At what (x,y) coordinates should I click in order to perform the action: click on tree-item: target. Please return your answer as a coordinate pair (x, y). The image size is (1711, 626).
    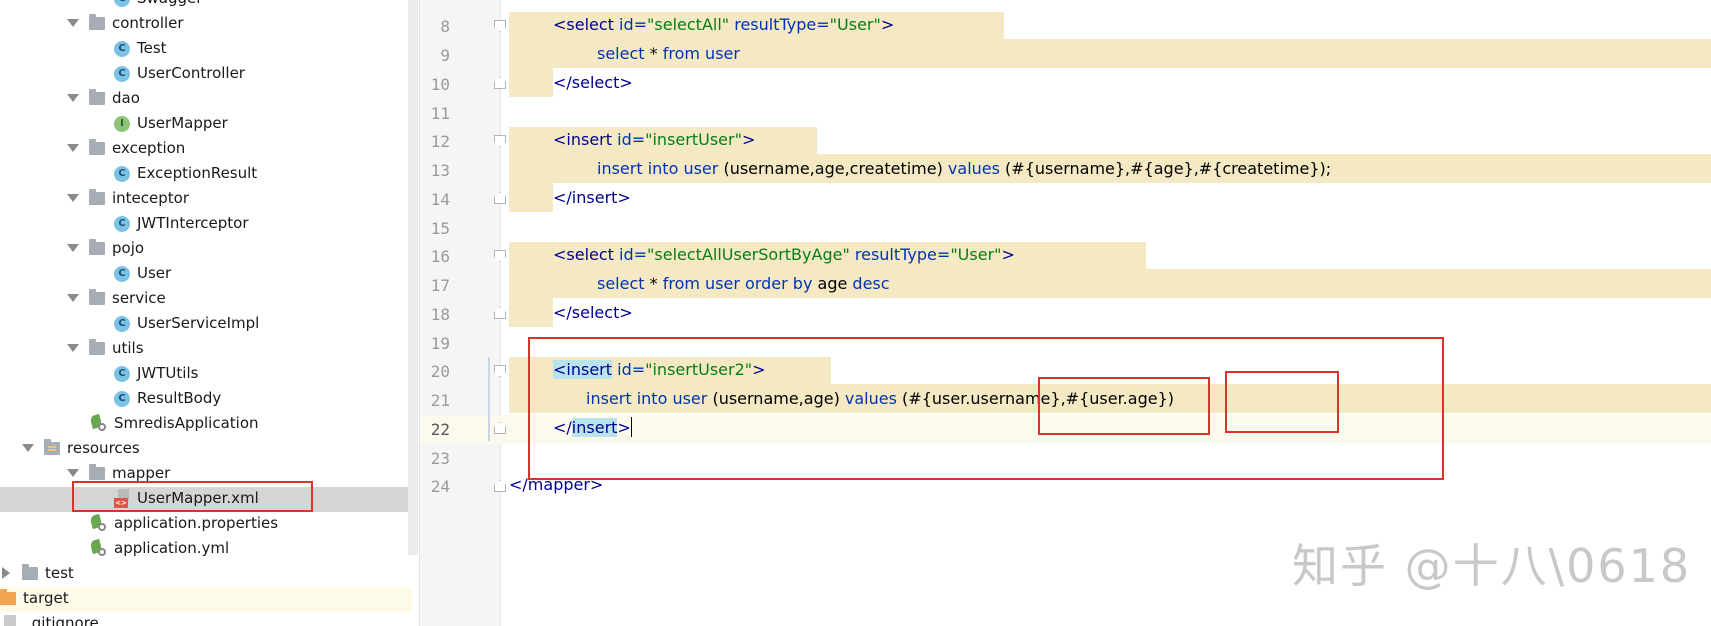
    Looking at the image, I should click on (206, 599).